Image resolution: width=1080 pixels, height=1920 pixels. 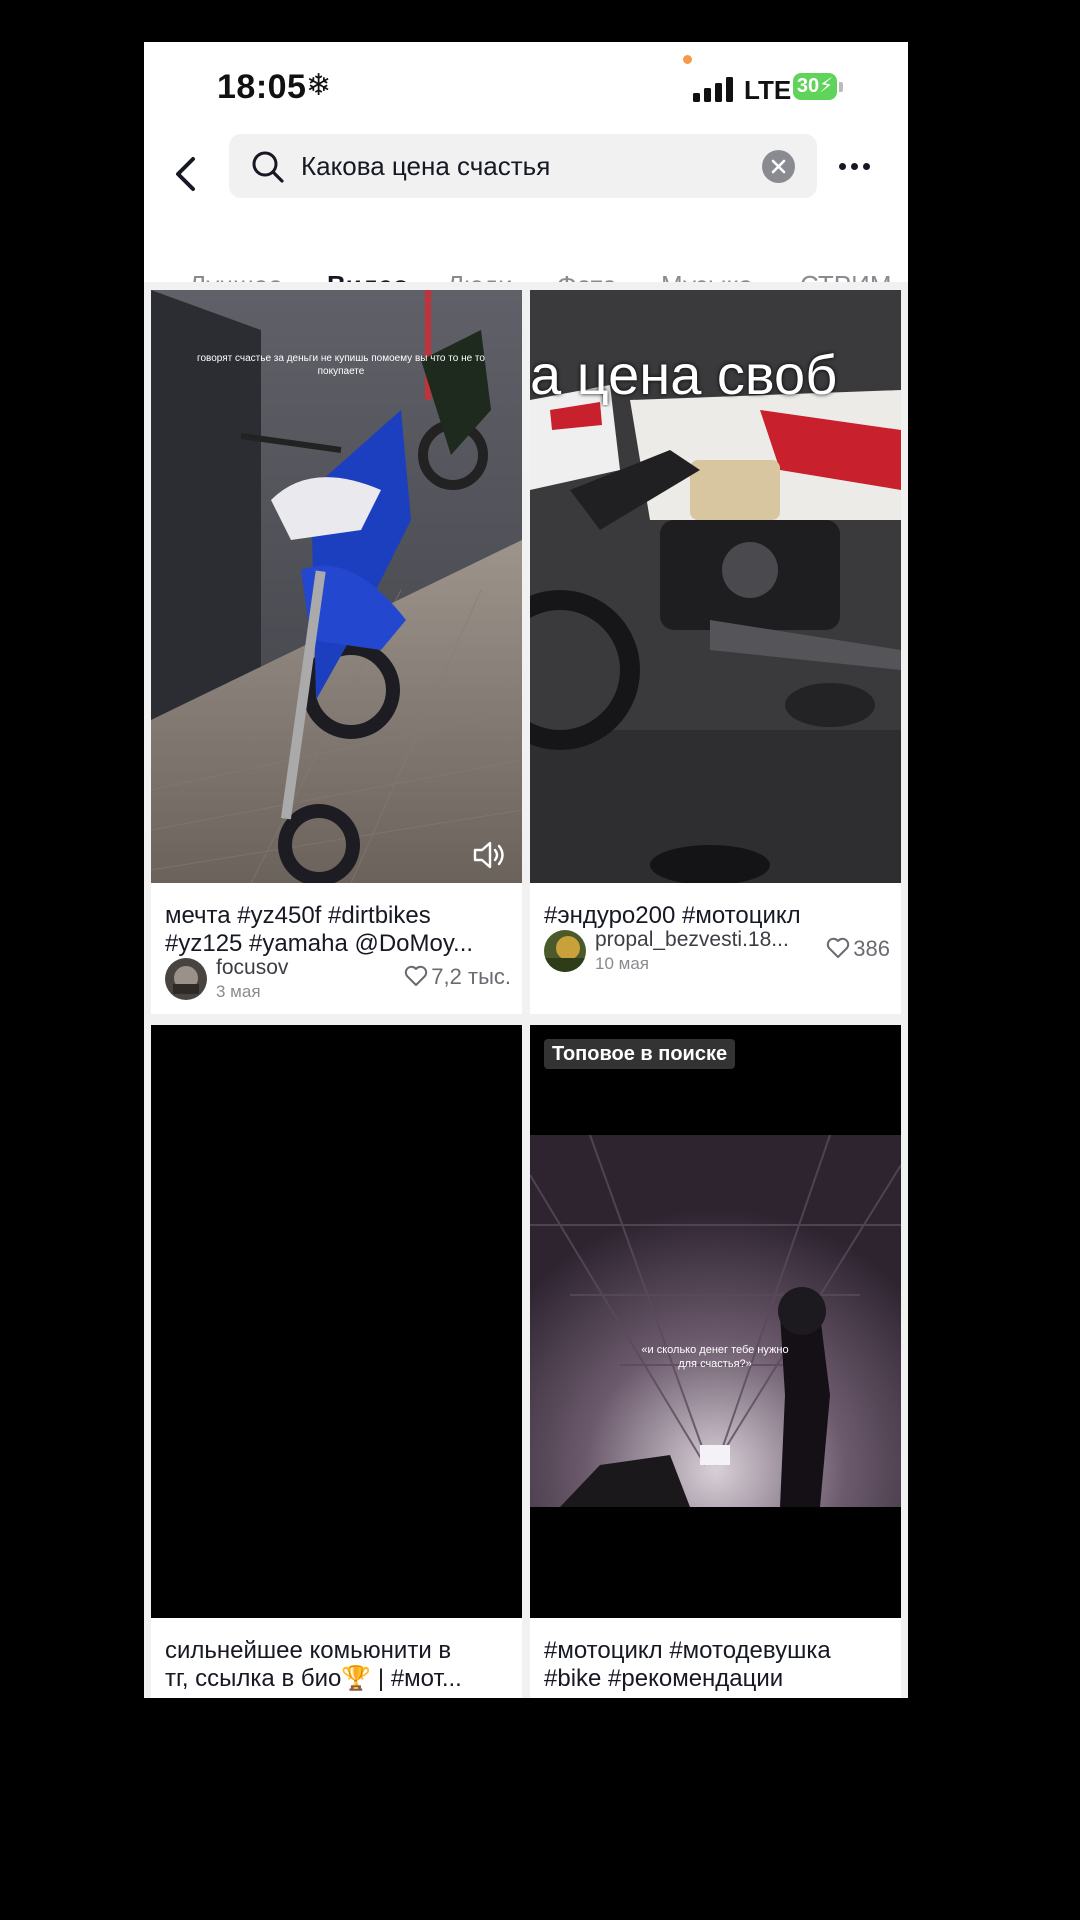 What do you see at coordinates (808, 86) in the screenshot?
I see `battery-level: 30` at bounding box center [808, 86].